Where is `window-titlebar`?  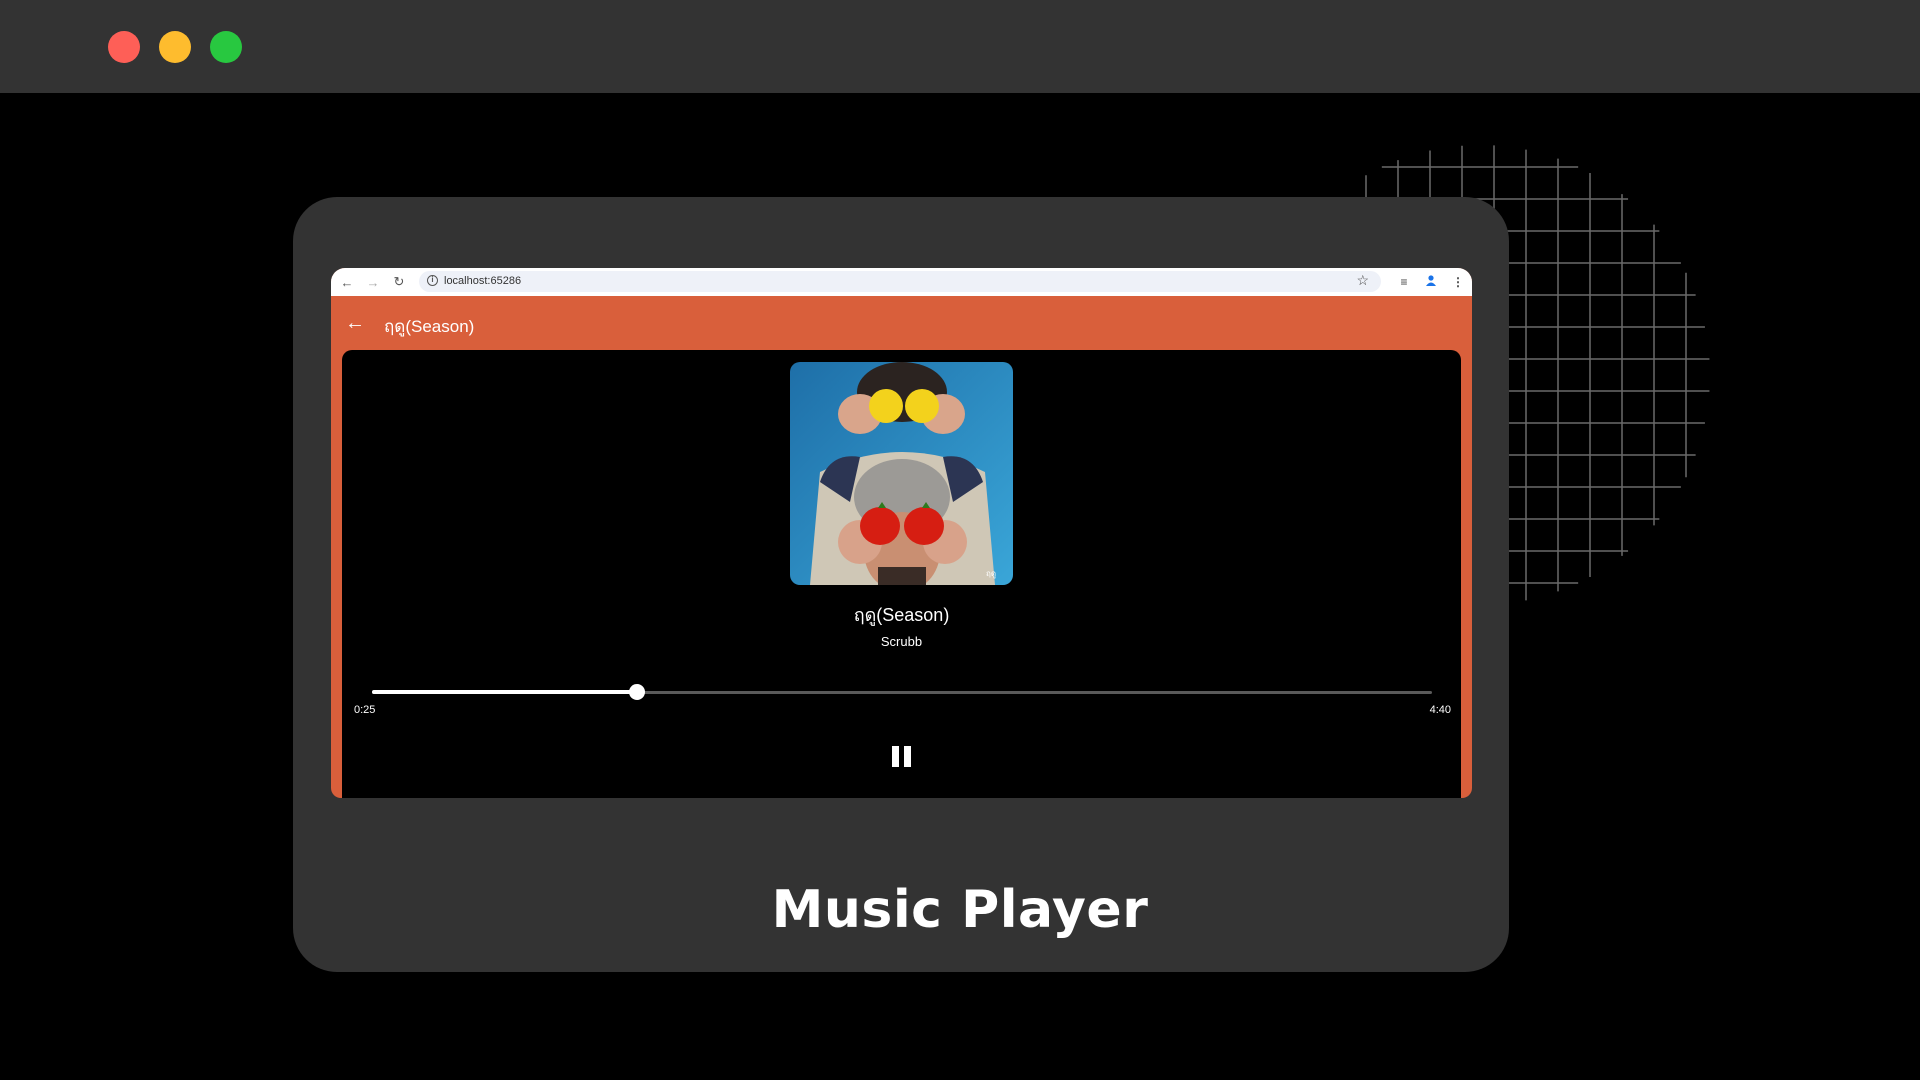 window-titlebar is located at coordinates (960, 46).